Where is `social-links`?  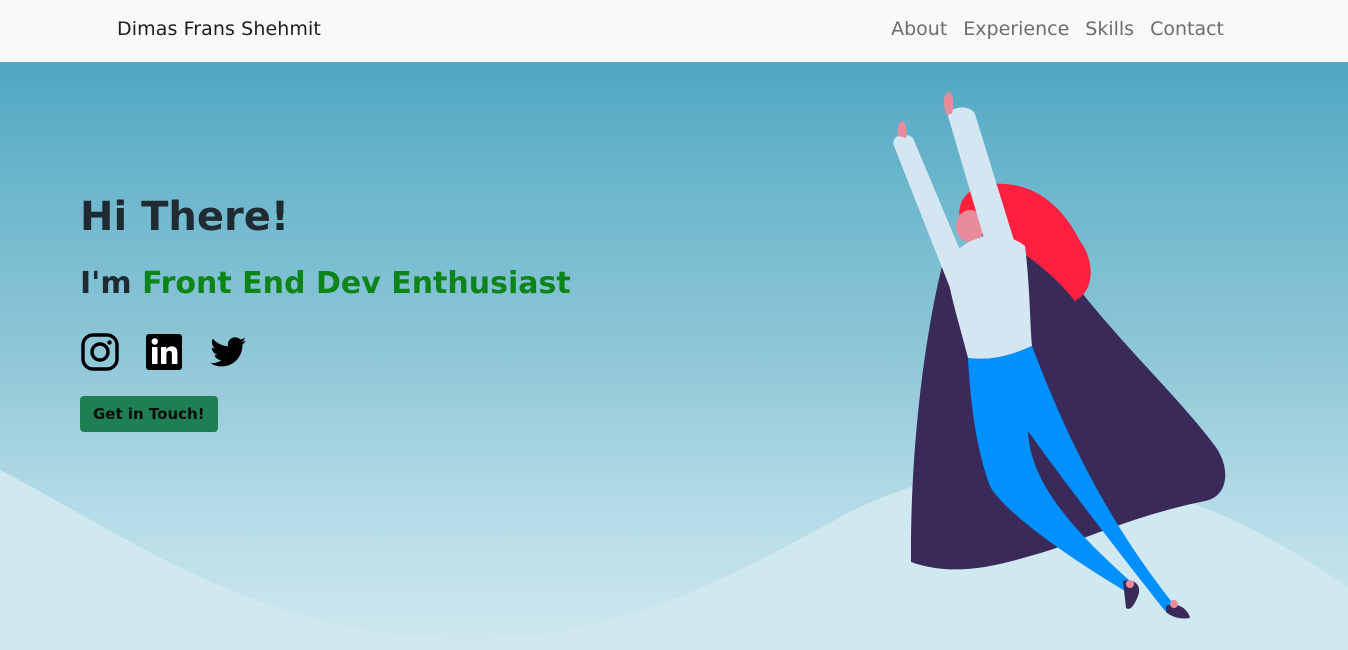
social-links is located at coordinates (325, 352).